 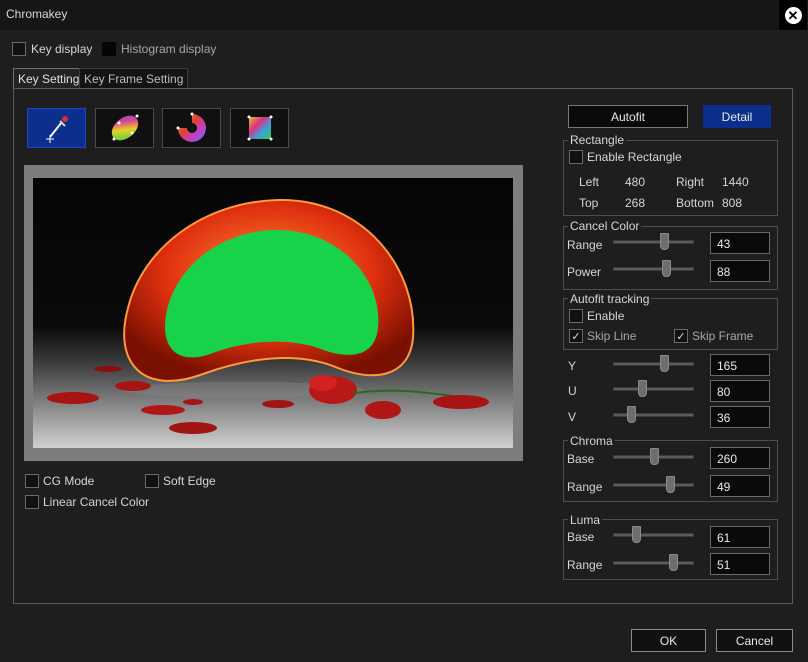 What do you see at coordinates (605, 226) in the screenshot?
I see `cancel-color-group-title: Cancel Color` at bounding box center [605, 226].